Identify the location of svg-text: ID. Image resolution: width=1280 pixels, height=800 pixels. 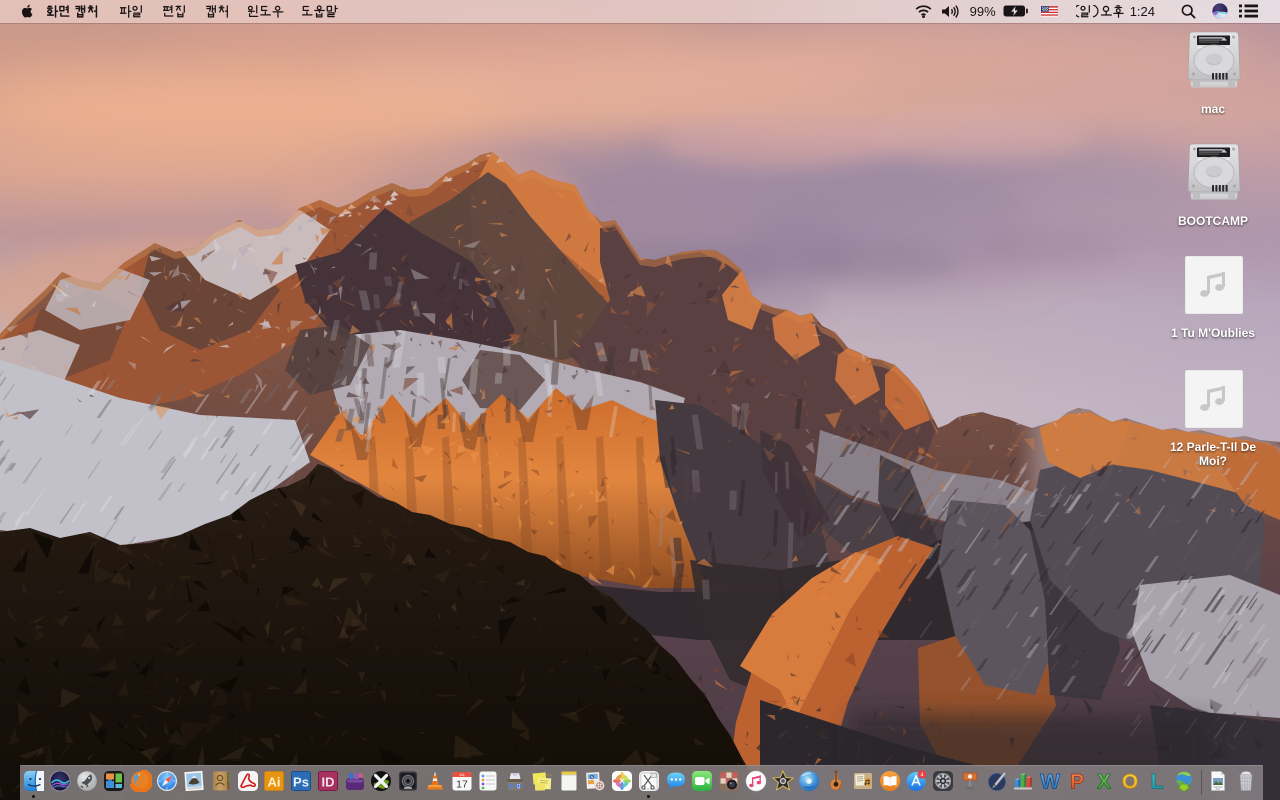
(327, 781).